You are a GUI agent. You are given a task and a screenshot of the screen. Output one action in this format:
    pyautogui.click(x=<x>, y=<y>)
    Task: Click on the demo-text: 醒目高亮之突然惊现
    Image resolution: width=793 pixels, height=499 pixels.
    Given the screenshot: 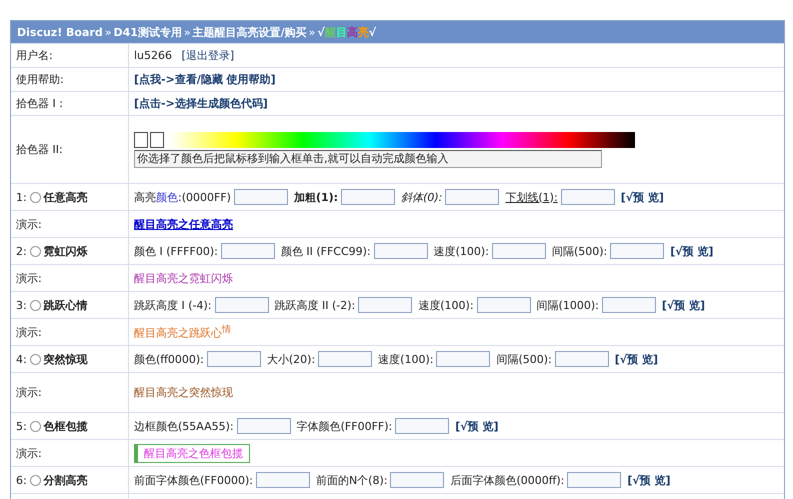 What is the action you would take?
    pyautogui.click(x=183, y=392)
    